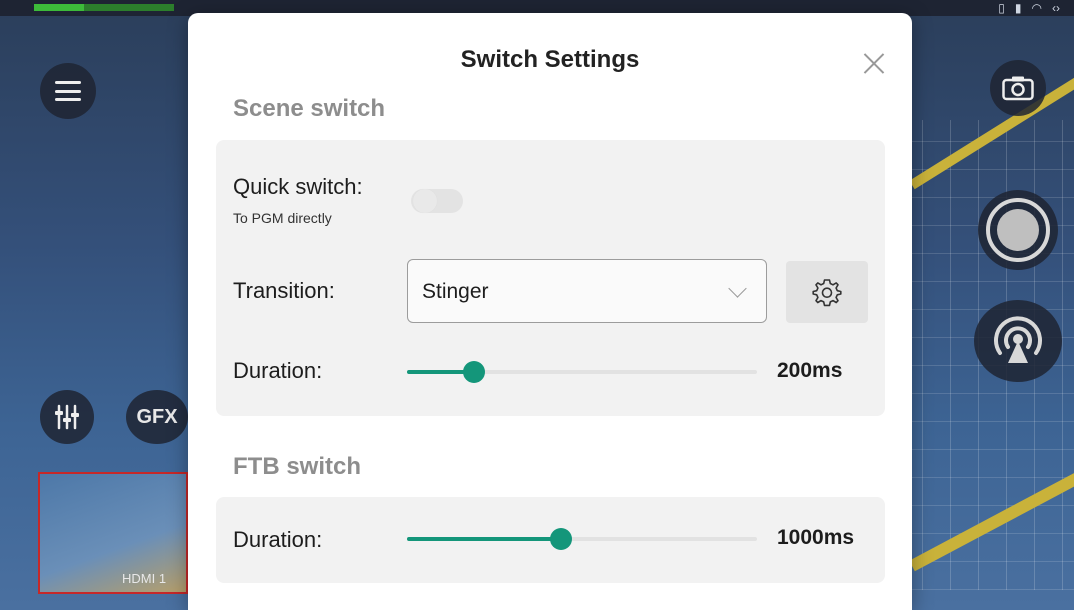 The height and width of the screenshot is (610, 1074). I want to click on transition-settings-button, so click(827, 292).